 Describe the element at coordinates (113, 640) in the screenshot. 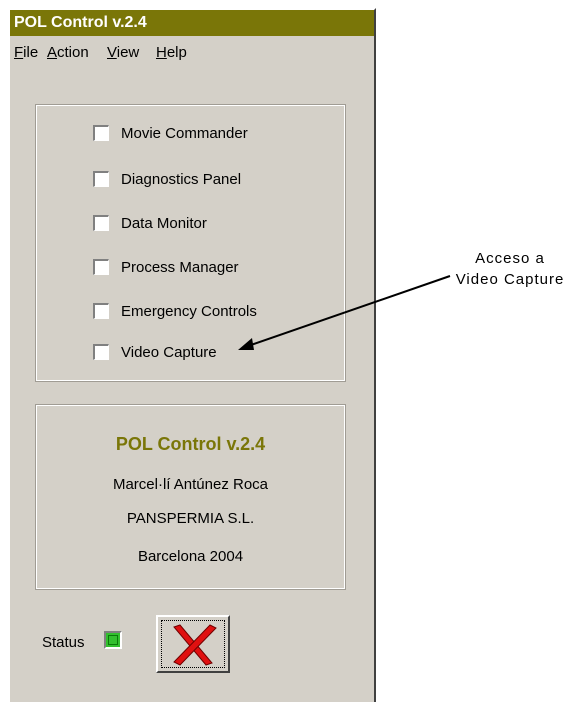

I see `status-indicator` at that location.